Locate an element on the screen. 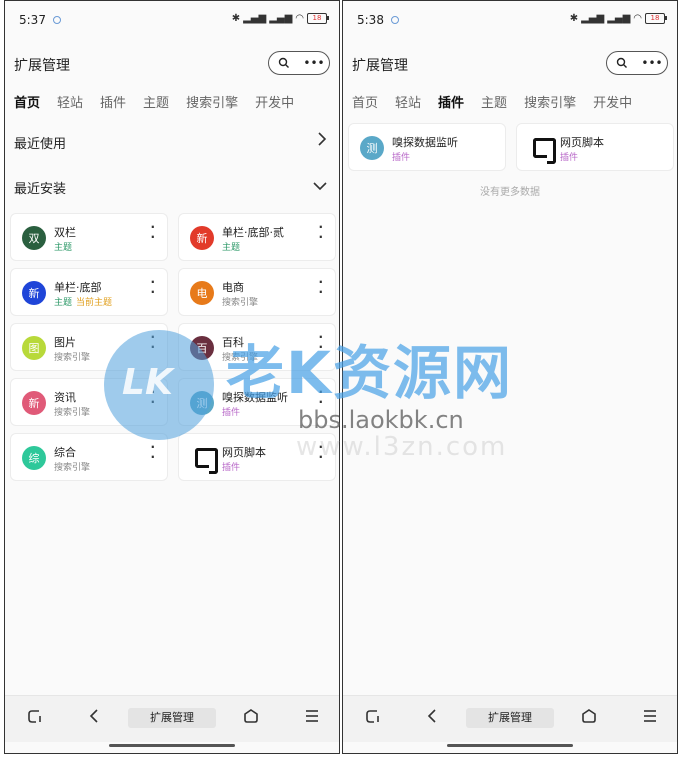 The image size is (684, 760). extension-name: 单栏·底部 is located at coordinates (78, 287).